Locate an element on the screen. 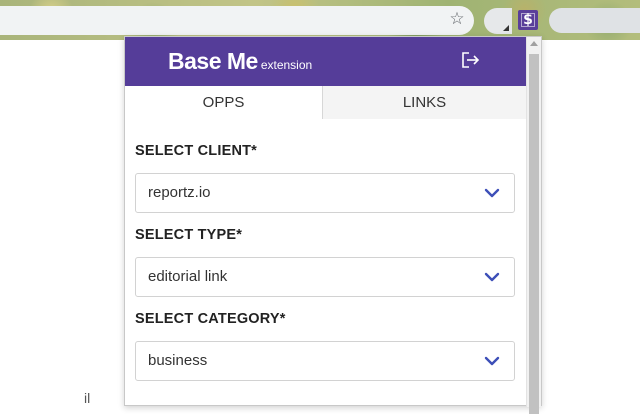  type-select: editorial link is located at coordinates (325, 277).